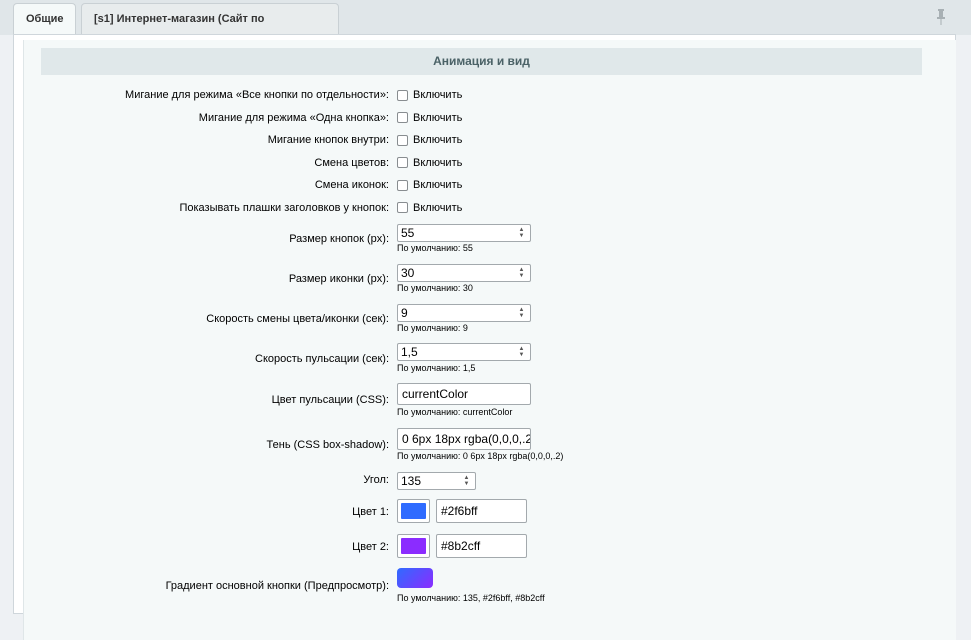 This screenshot has width=971, height=640. What do you see at coordinates (464, 439) in the screenshot?
I see `shadow-input: 0 6px 18px rgba(0,0,0,.2)` at bounding box center [464, 439].